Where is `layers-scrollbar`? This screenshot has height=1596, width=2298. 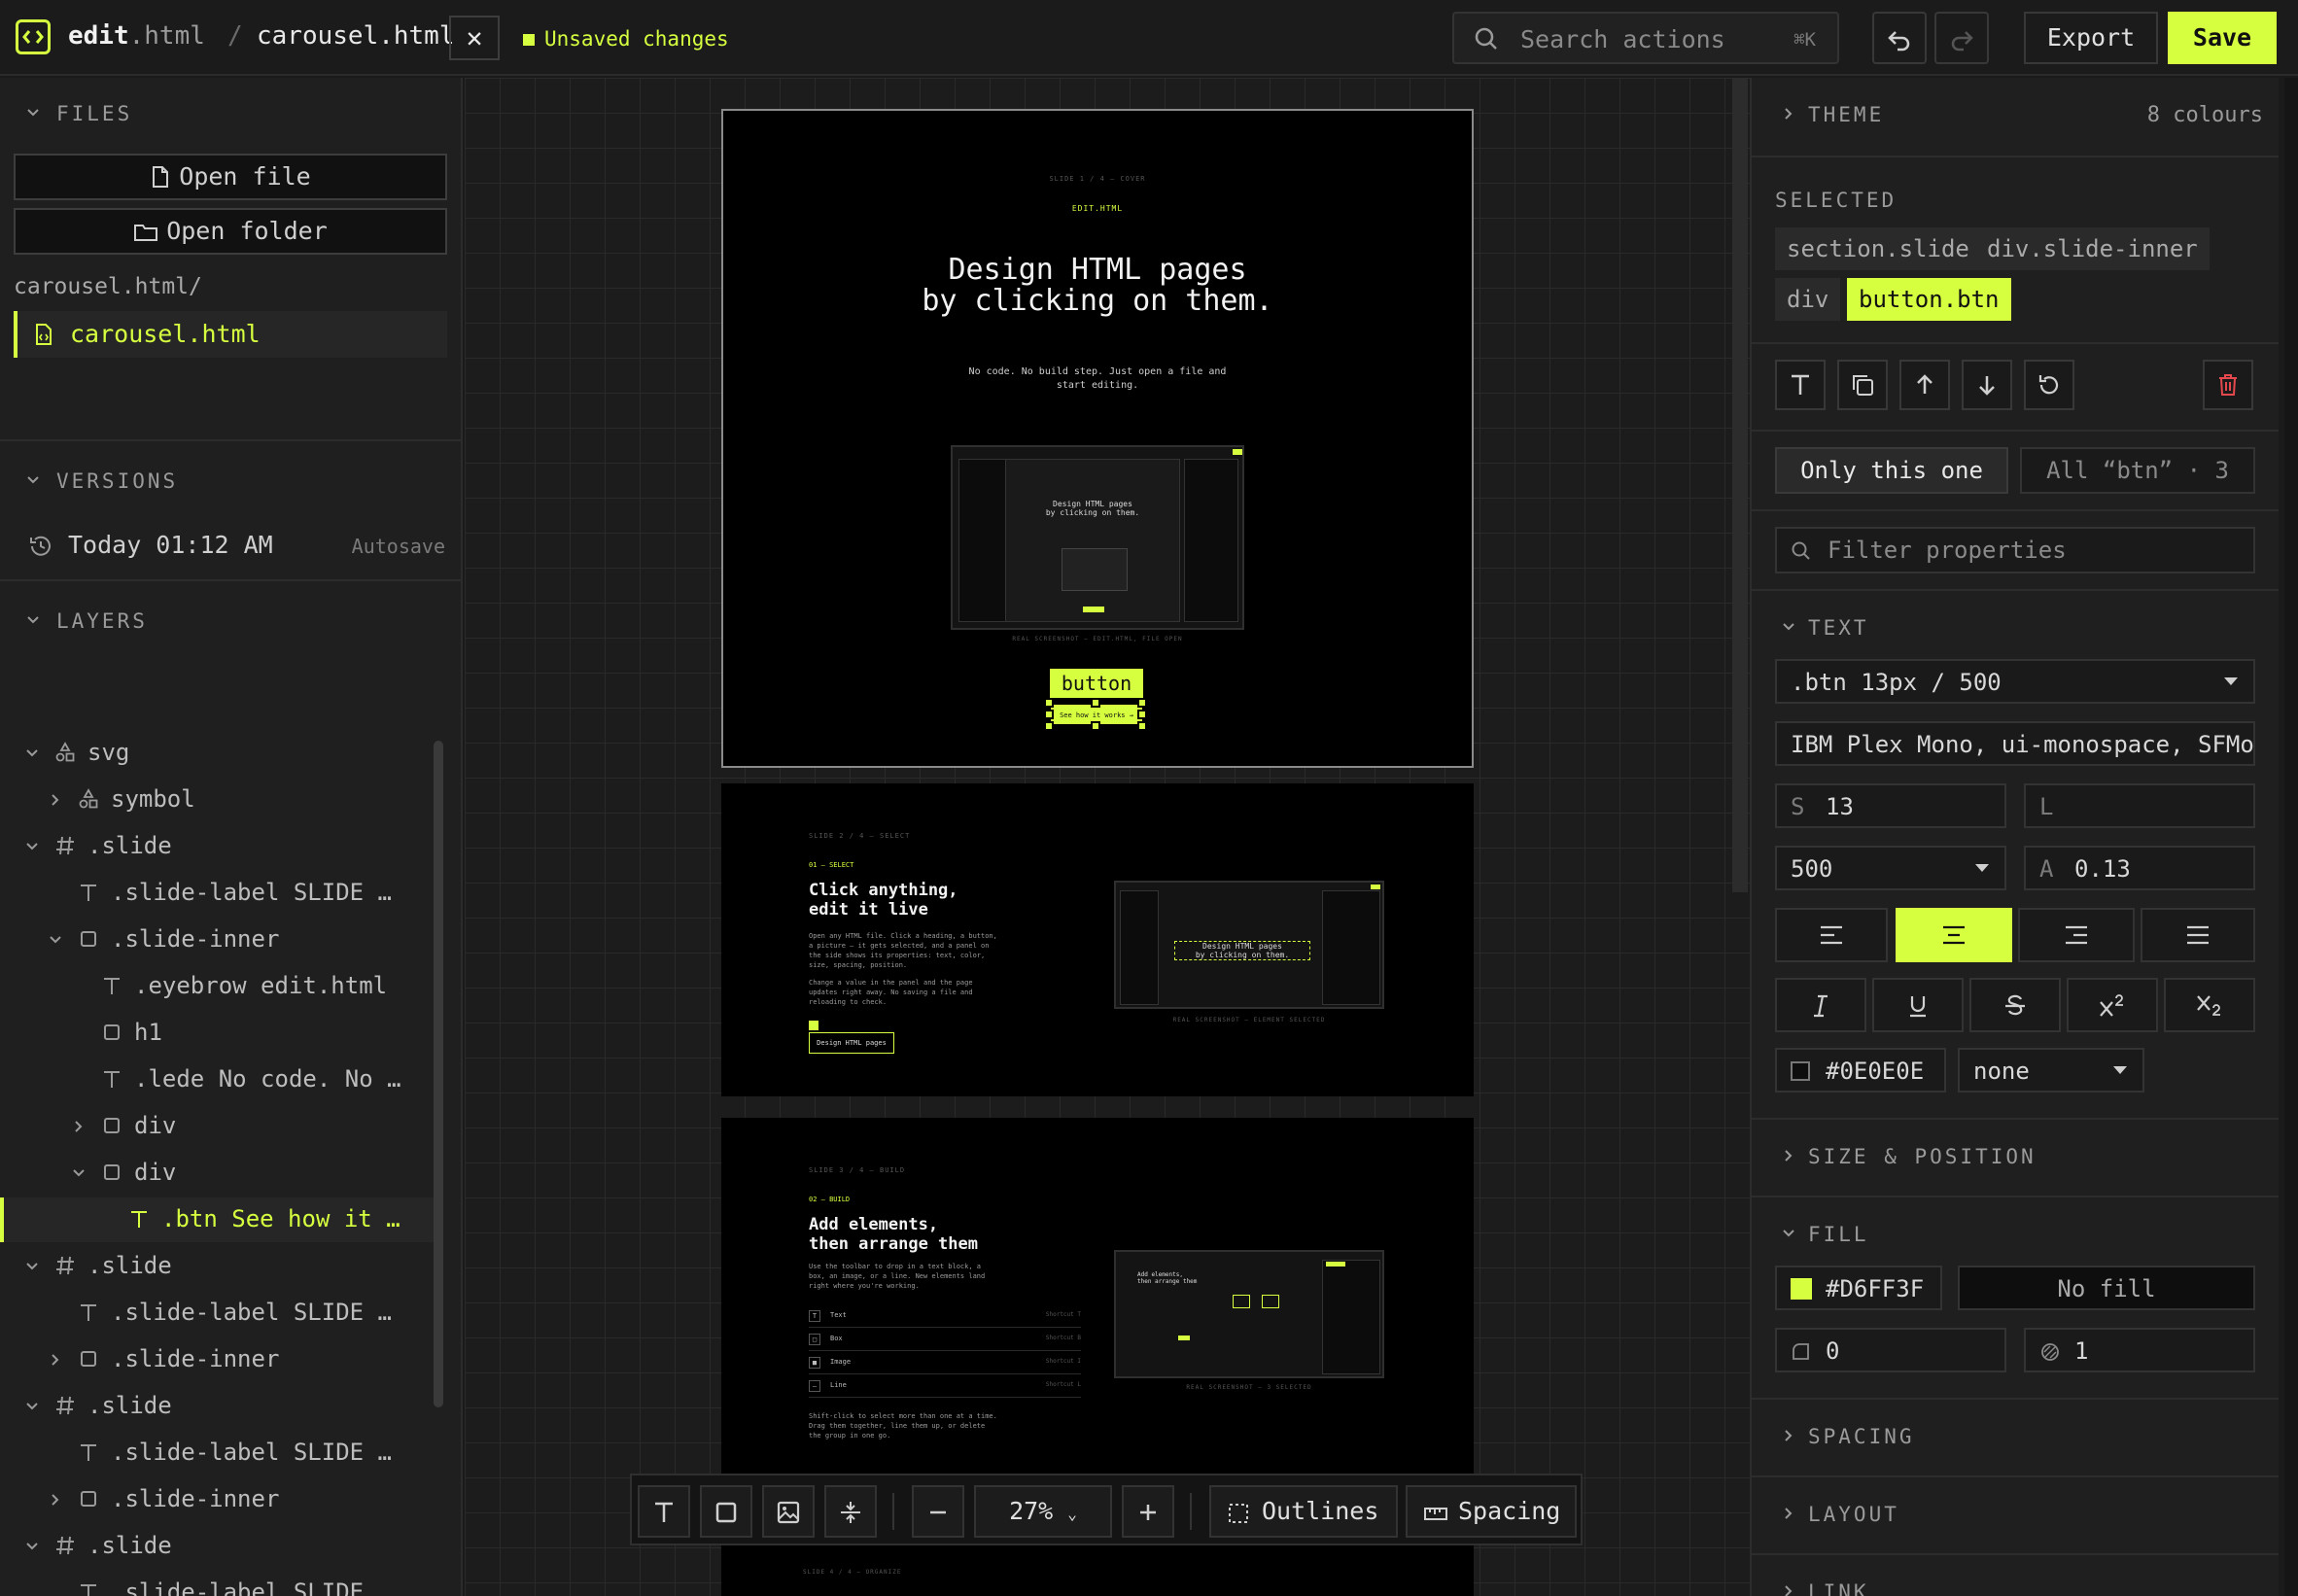
layers-scrollbar is located at coordinates (438, 1074).